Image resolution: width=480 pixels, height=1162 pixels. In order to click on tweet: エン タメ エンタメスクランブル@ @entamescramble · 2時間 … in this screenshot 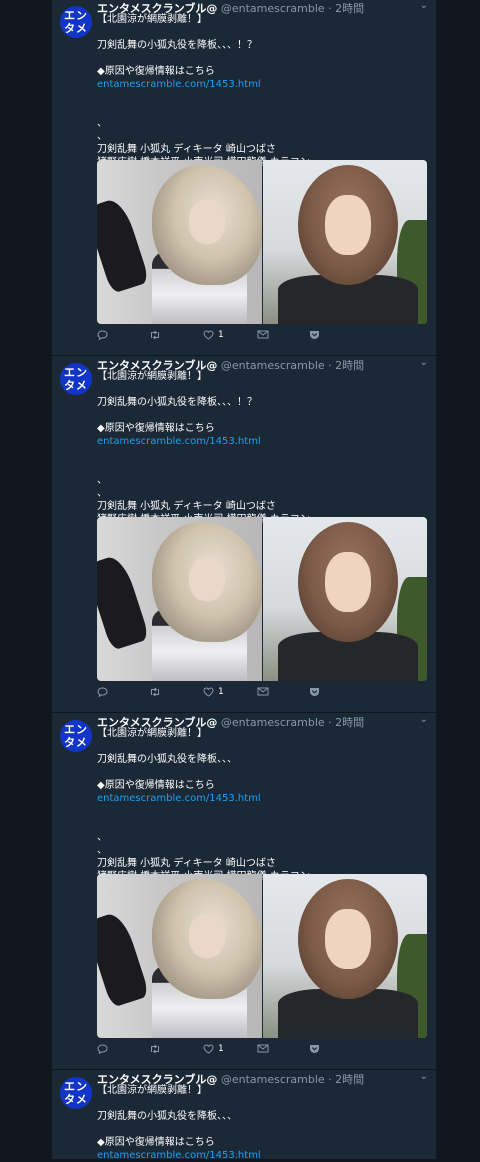, I will do `click(244, 1116)`.